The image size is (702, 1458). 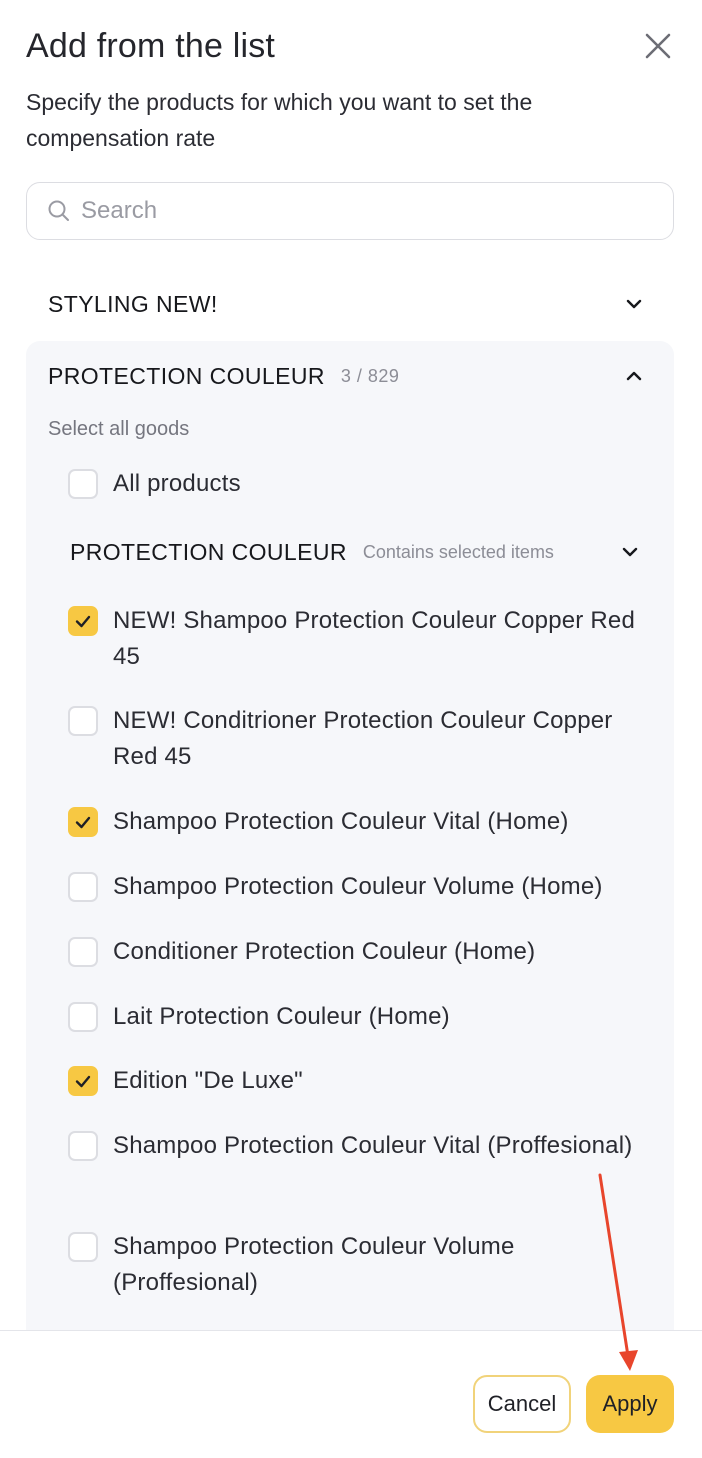 I want to click on close-button, so click(x=658, y=46).